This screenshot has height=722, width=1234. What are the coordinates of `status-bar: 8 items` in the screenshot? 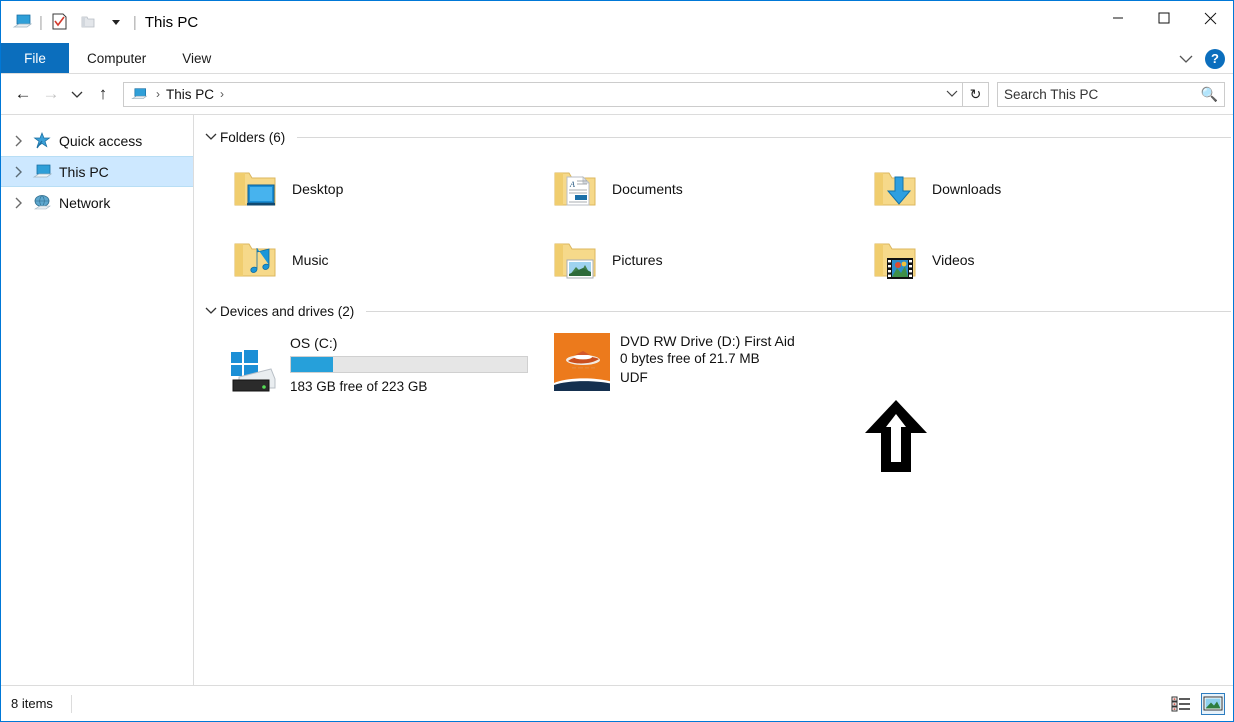 It's located at (617, 703).